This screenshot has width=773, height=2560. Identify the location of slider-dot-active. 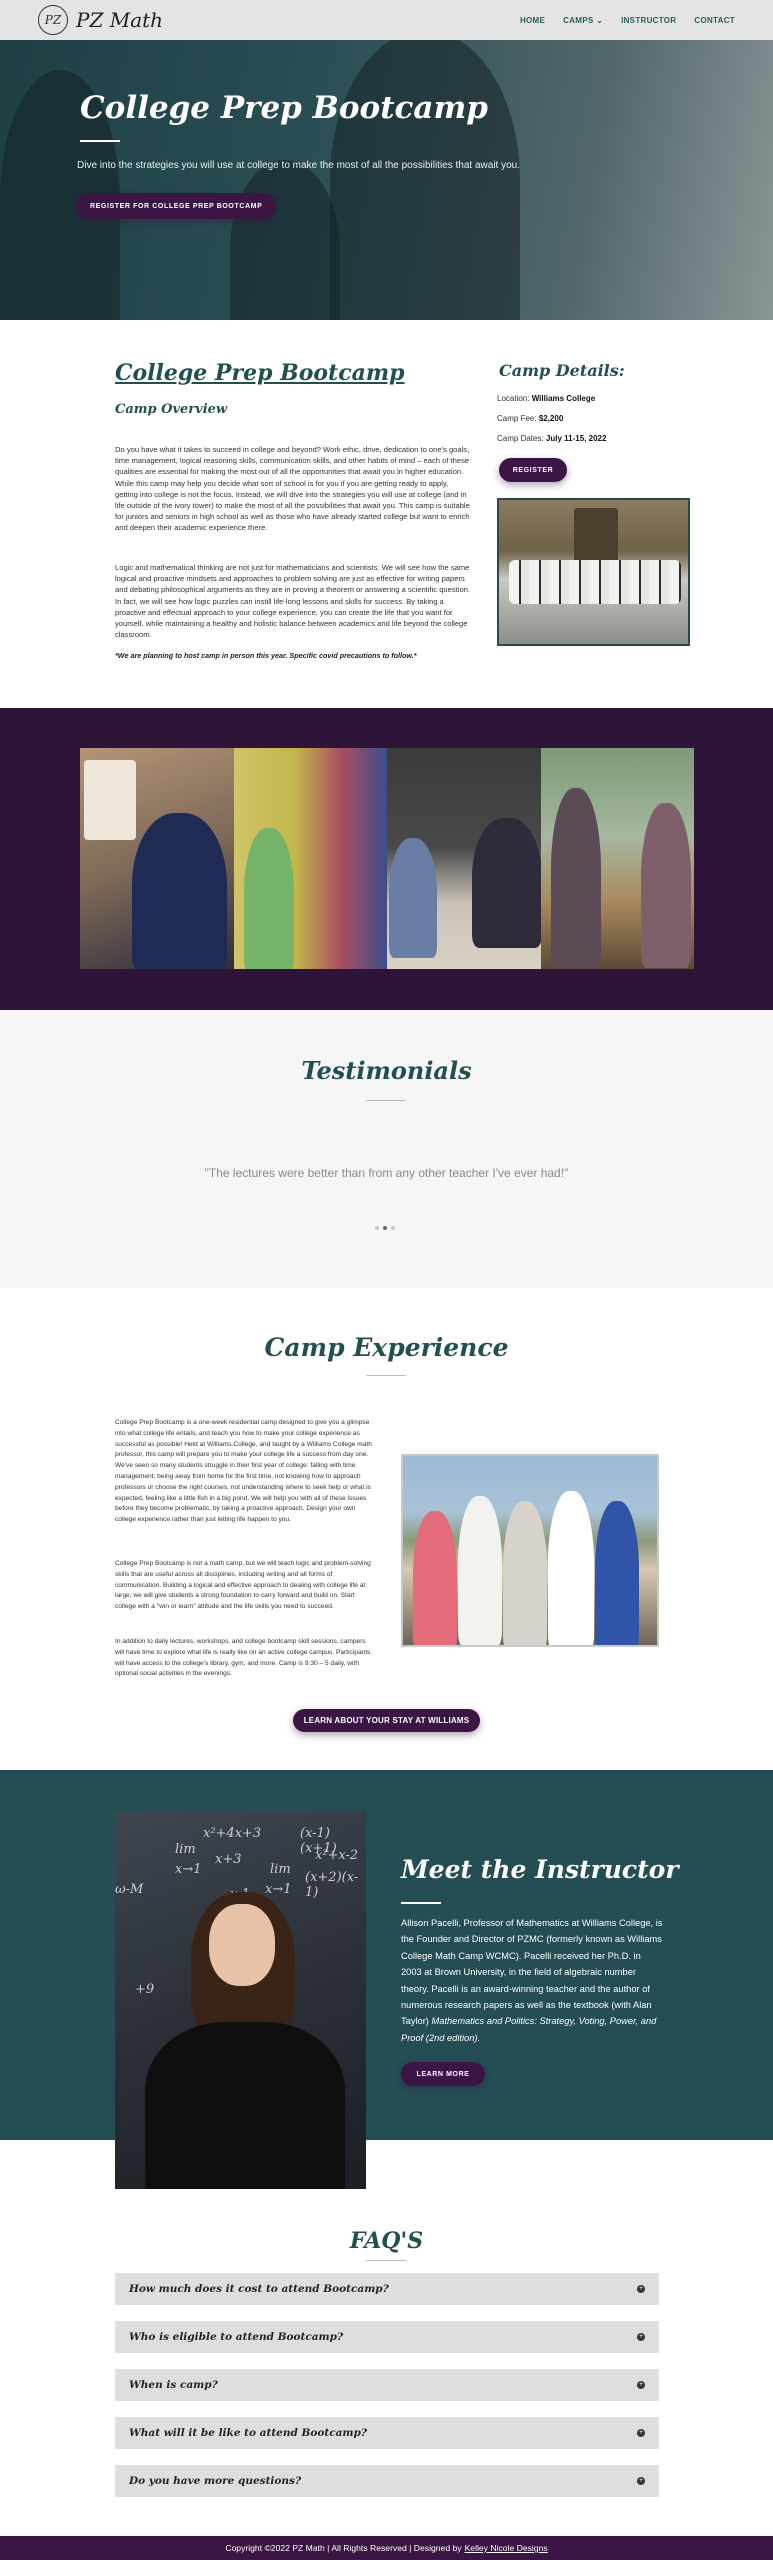
(385, 1228).